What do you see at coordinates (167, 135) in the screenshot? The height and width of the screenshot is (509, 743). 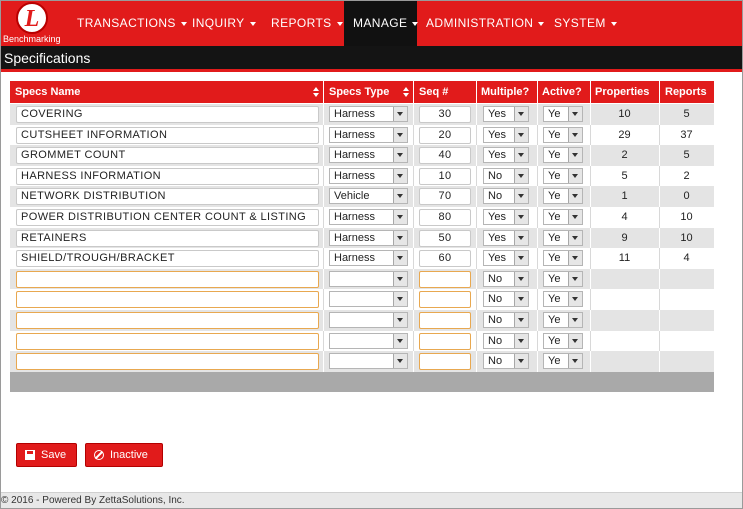 I see `specs-name-input: CUTSHEET INFORMATION` at bounding box center [167, 135].